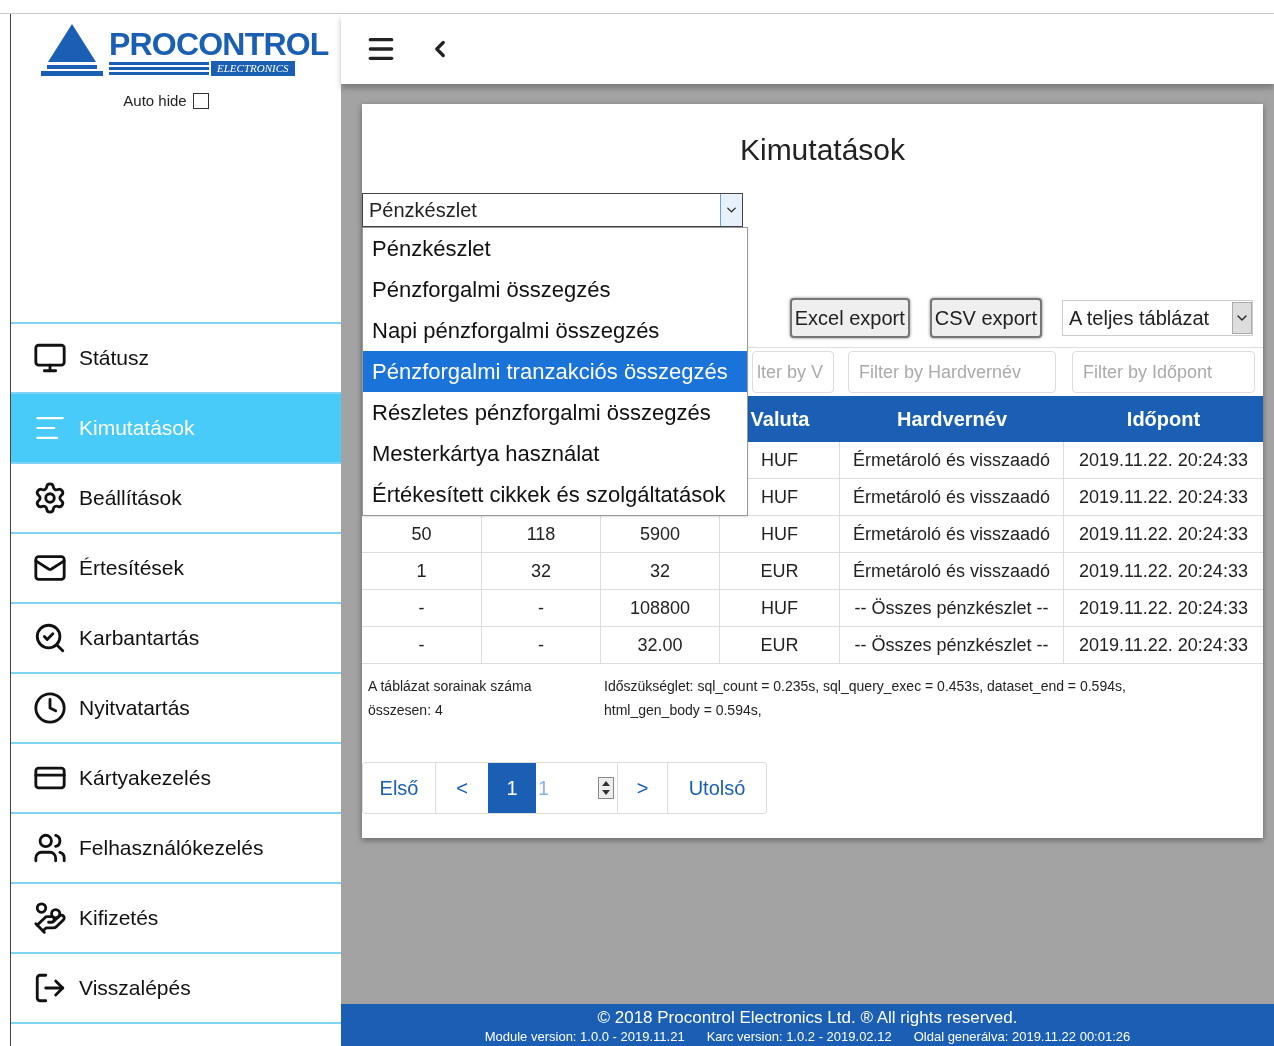 This screenshot has height=1046, width=1274. I want to click on column-header: Időpont, so click(1163, 419).